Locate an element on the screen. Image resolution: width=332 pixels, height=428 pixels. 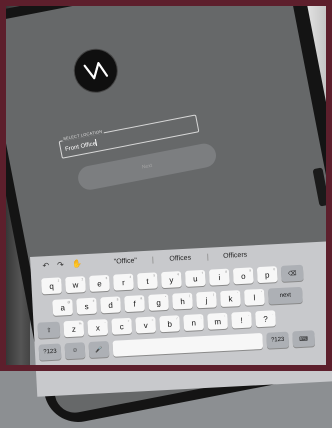
key-hint: 7 is located at coordinates (202, 273).